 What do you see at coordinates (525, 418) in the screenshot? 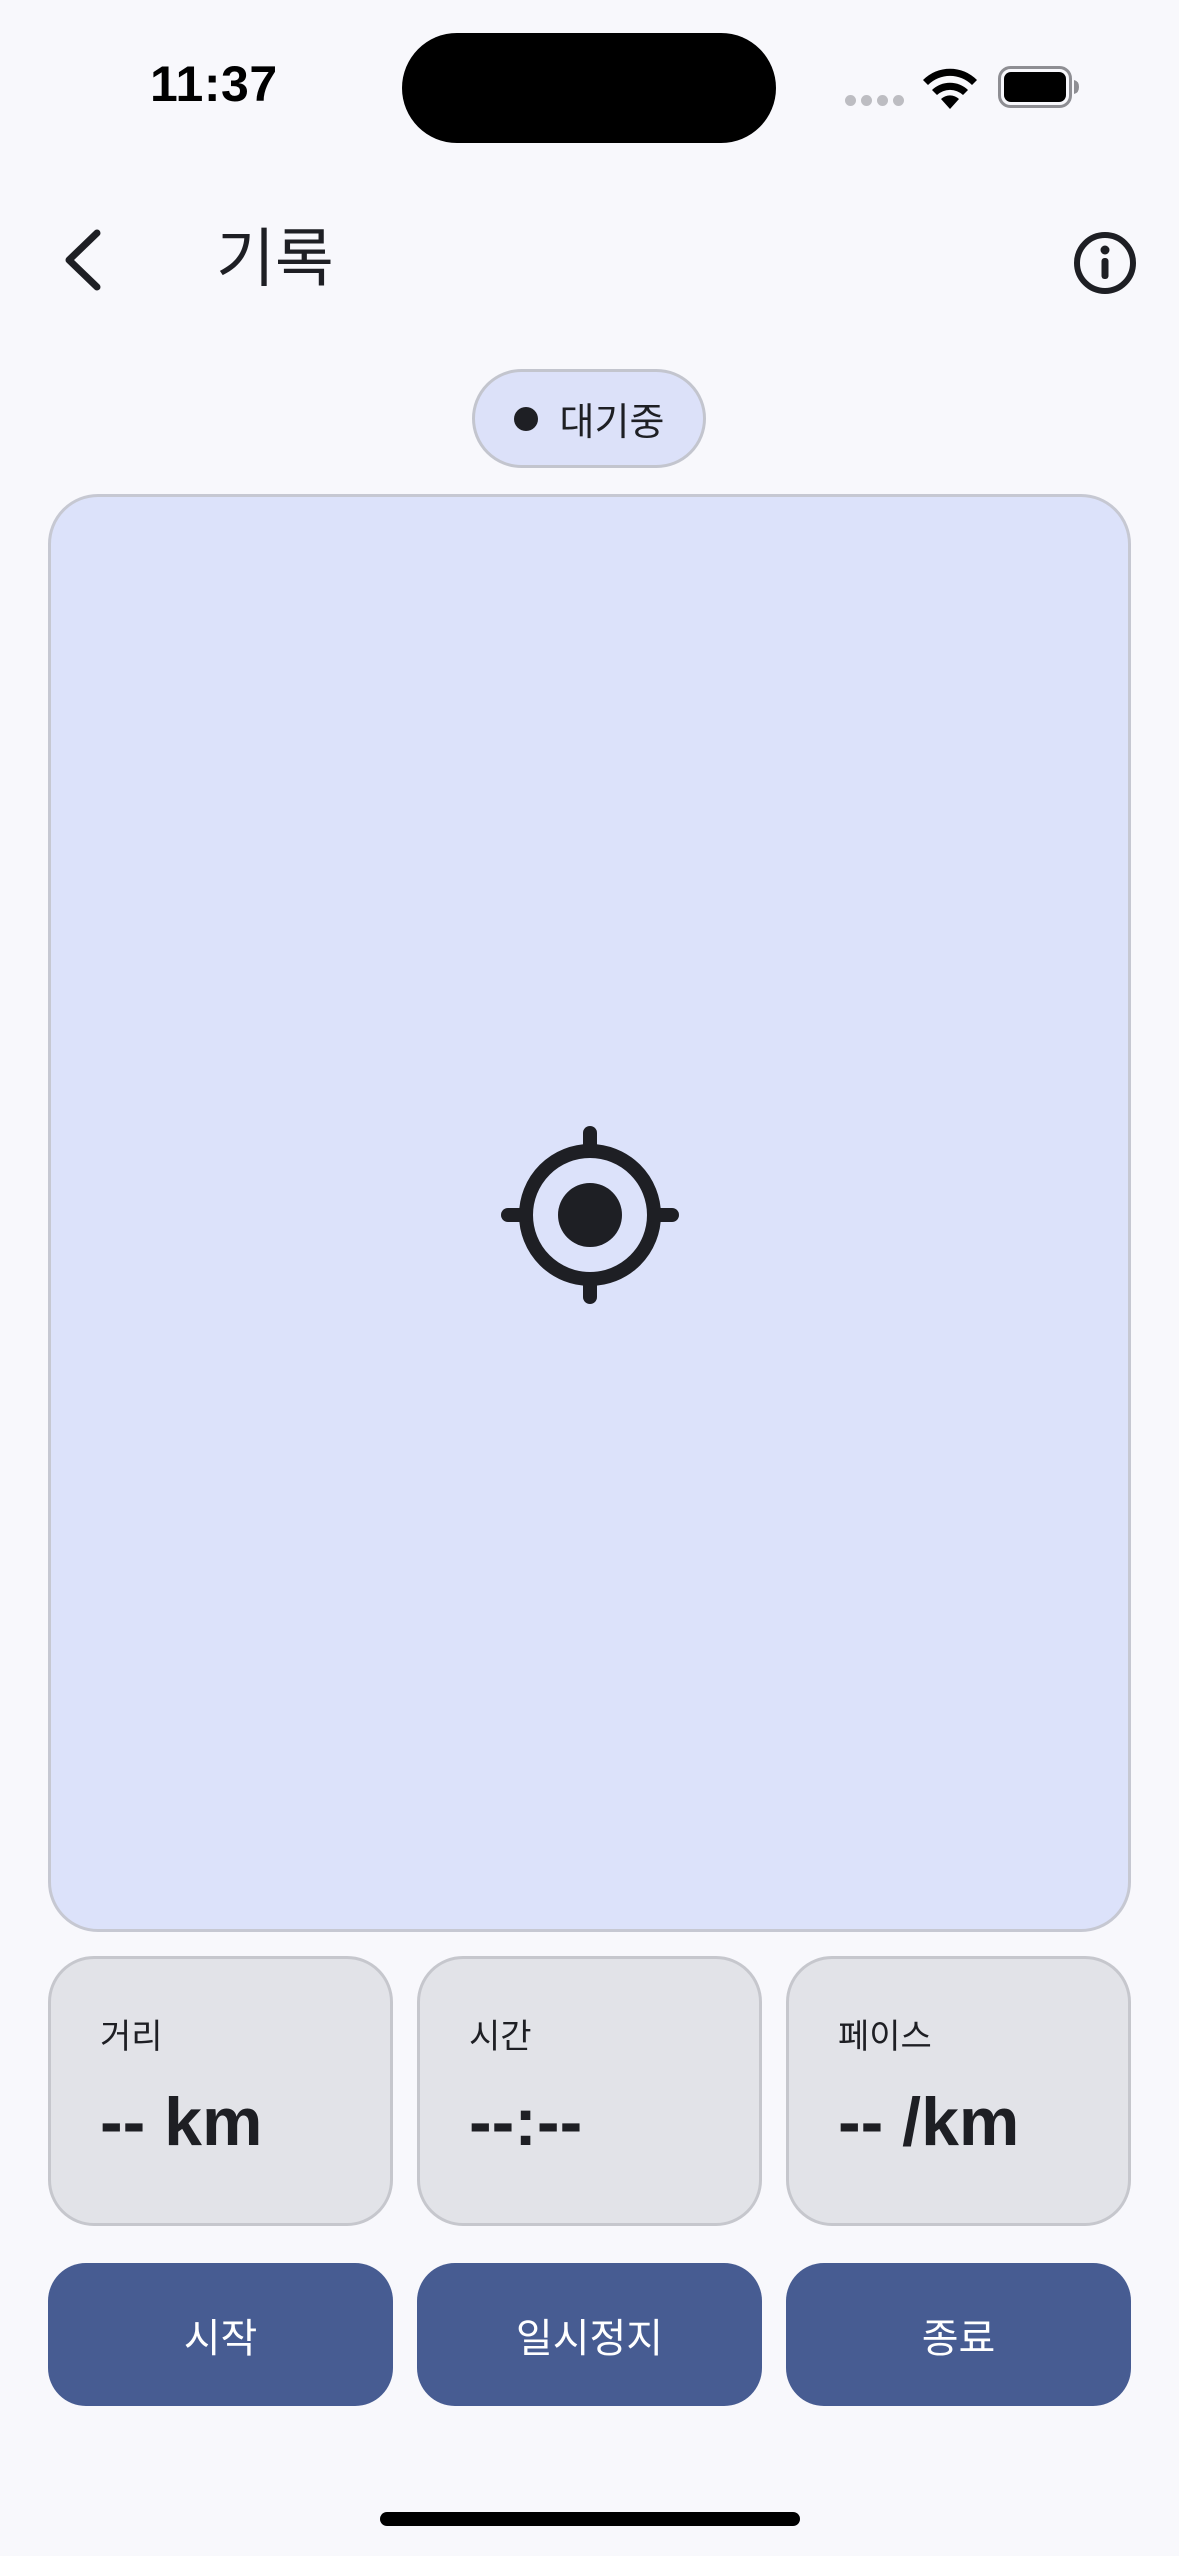
I see `status-dot-icon` at bounding box center [525, 418].